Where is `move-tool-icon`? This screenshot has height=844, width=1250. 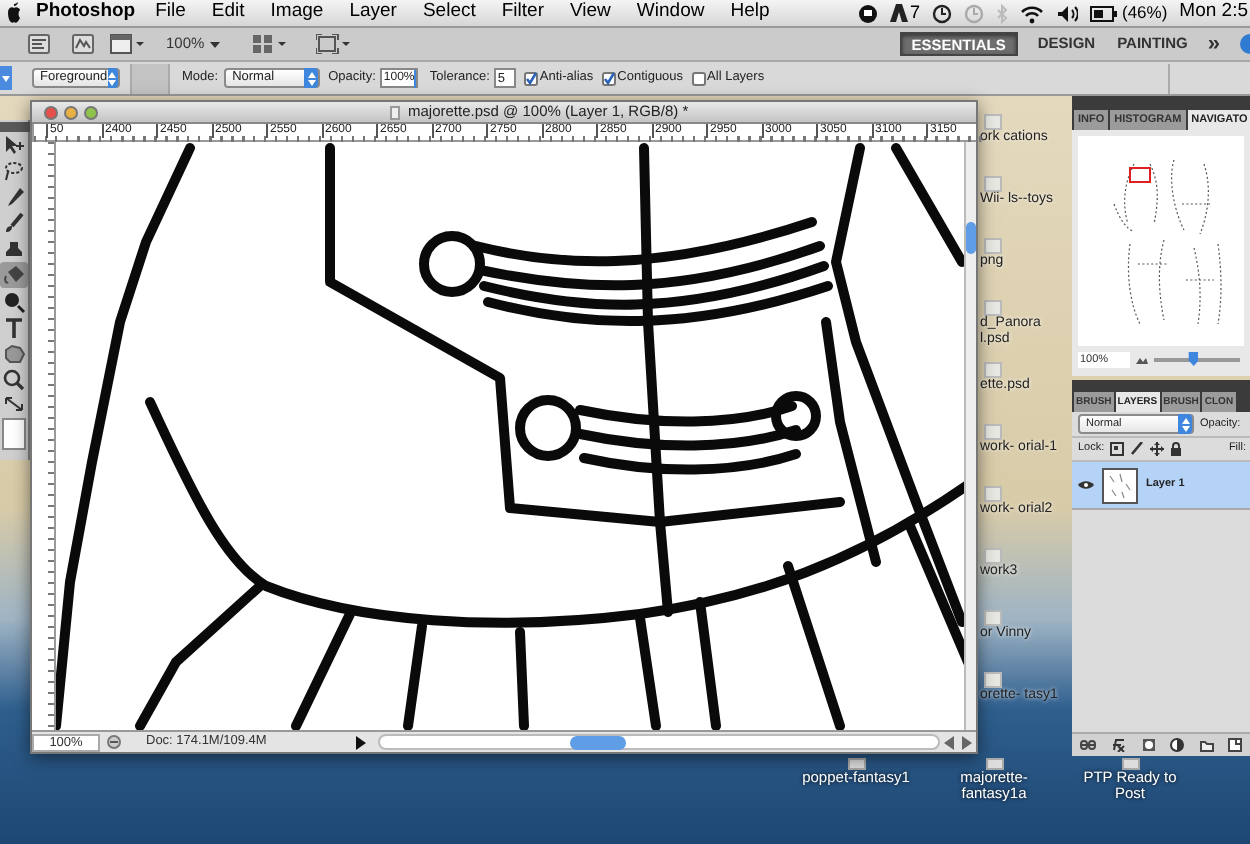
move-tool-icon is located at coordinates (14, 145).